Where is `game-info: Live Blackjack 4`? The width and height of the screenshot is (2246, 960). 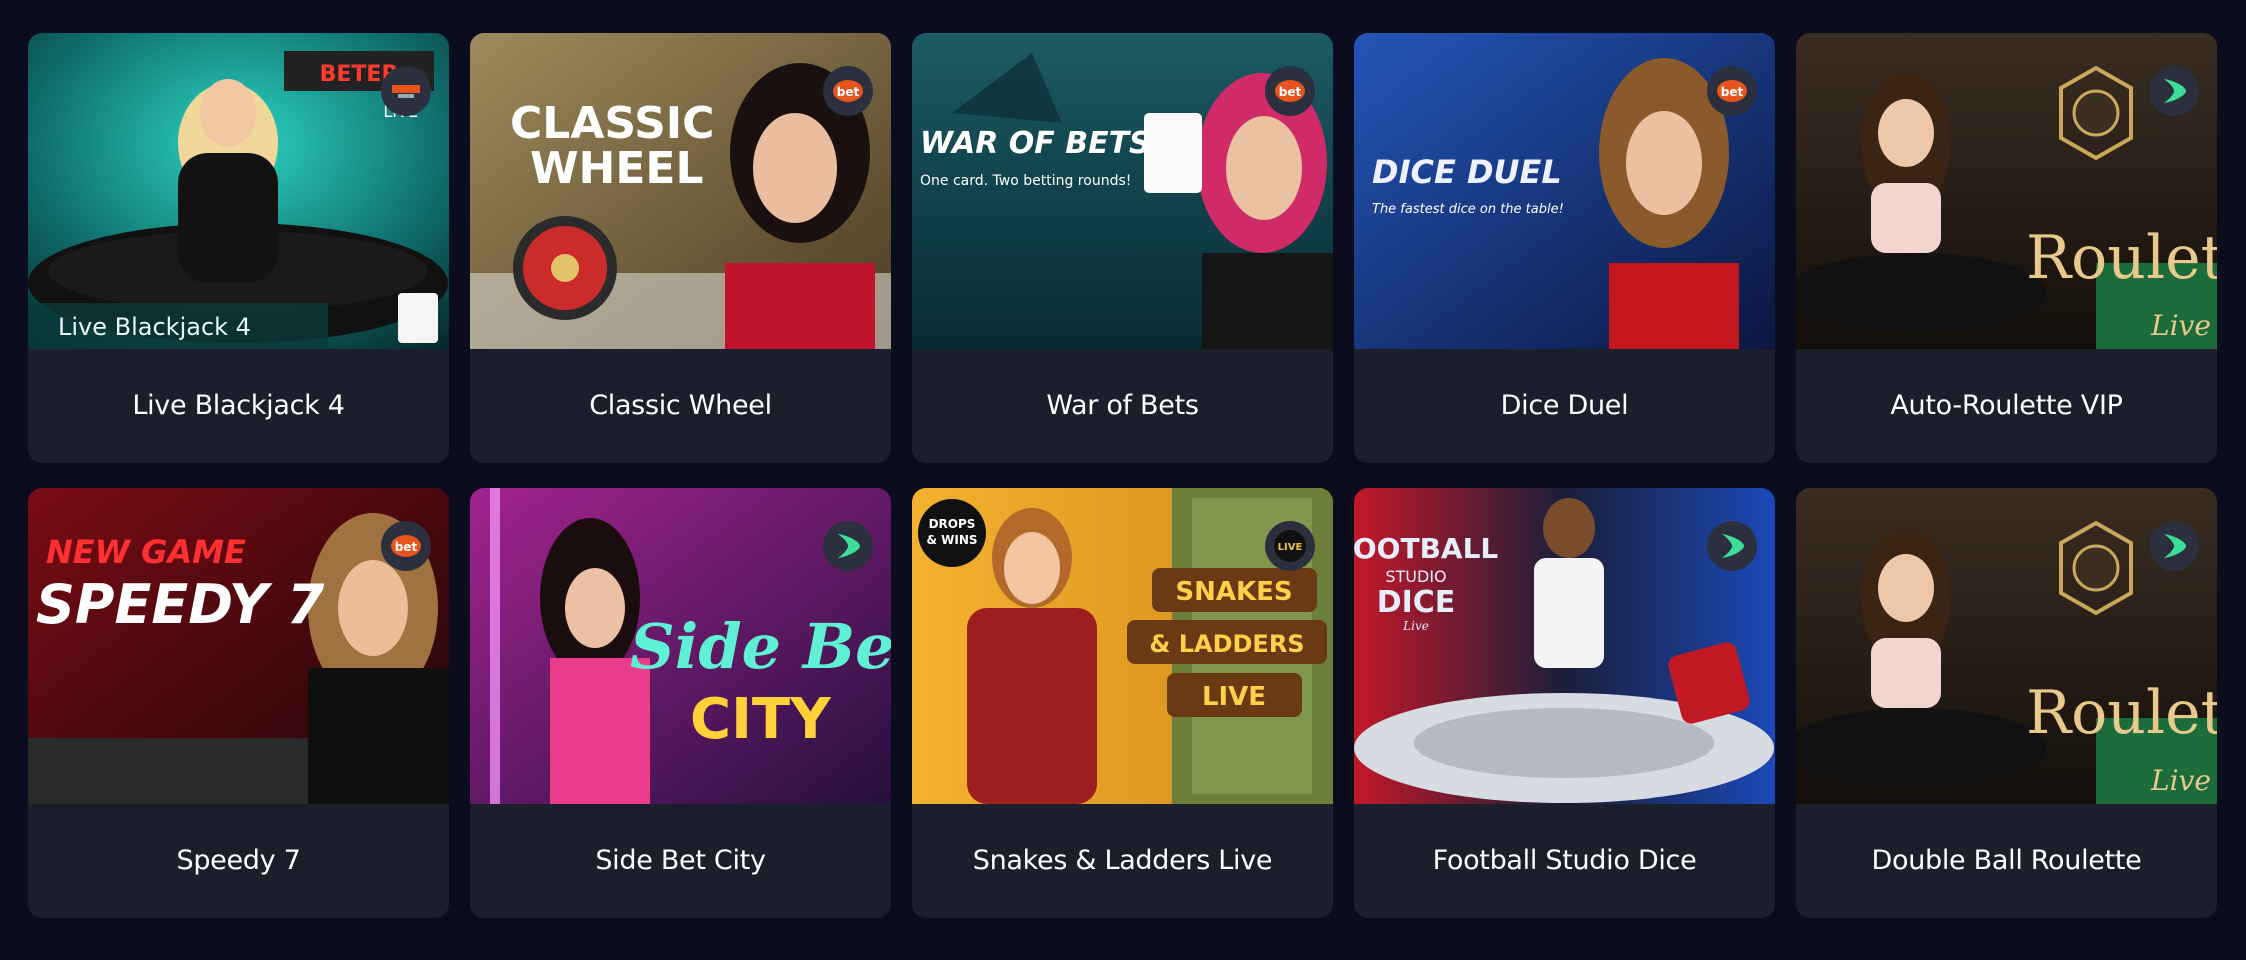 game-info: Live Blackjack 4 is located at coordinates (238, 406).